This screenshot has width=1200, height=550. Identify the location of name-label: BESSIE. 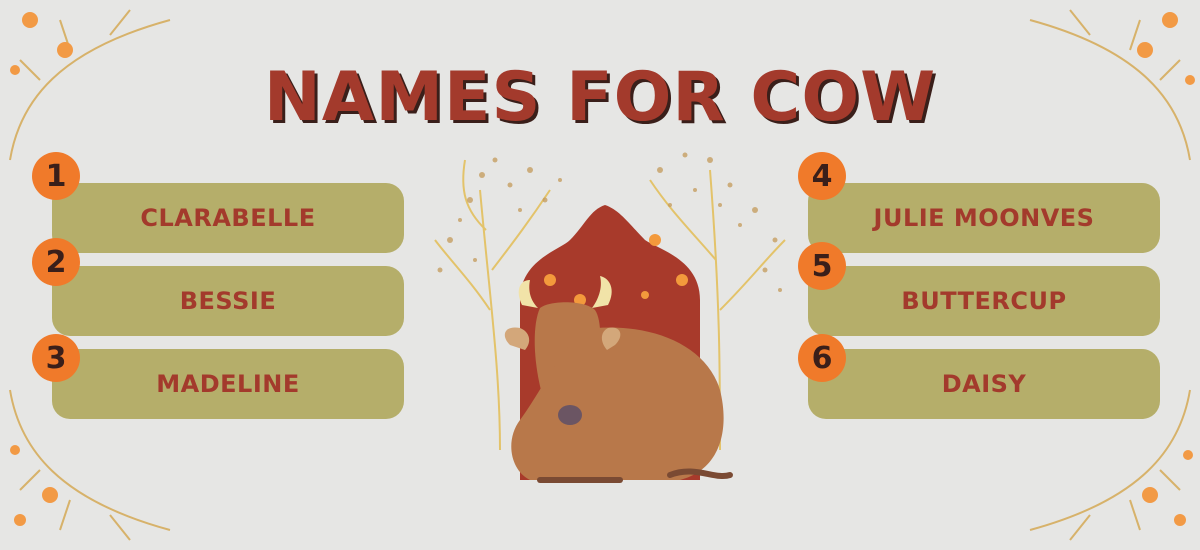
(228, 301).